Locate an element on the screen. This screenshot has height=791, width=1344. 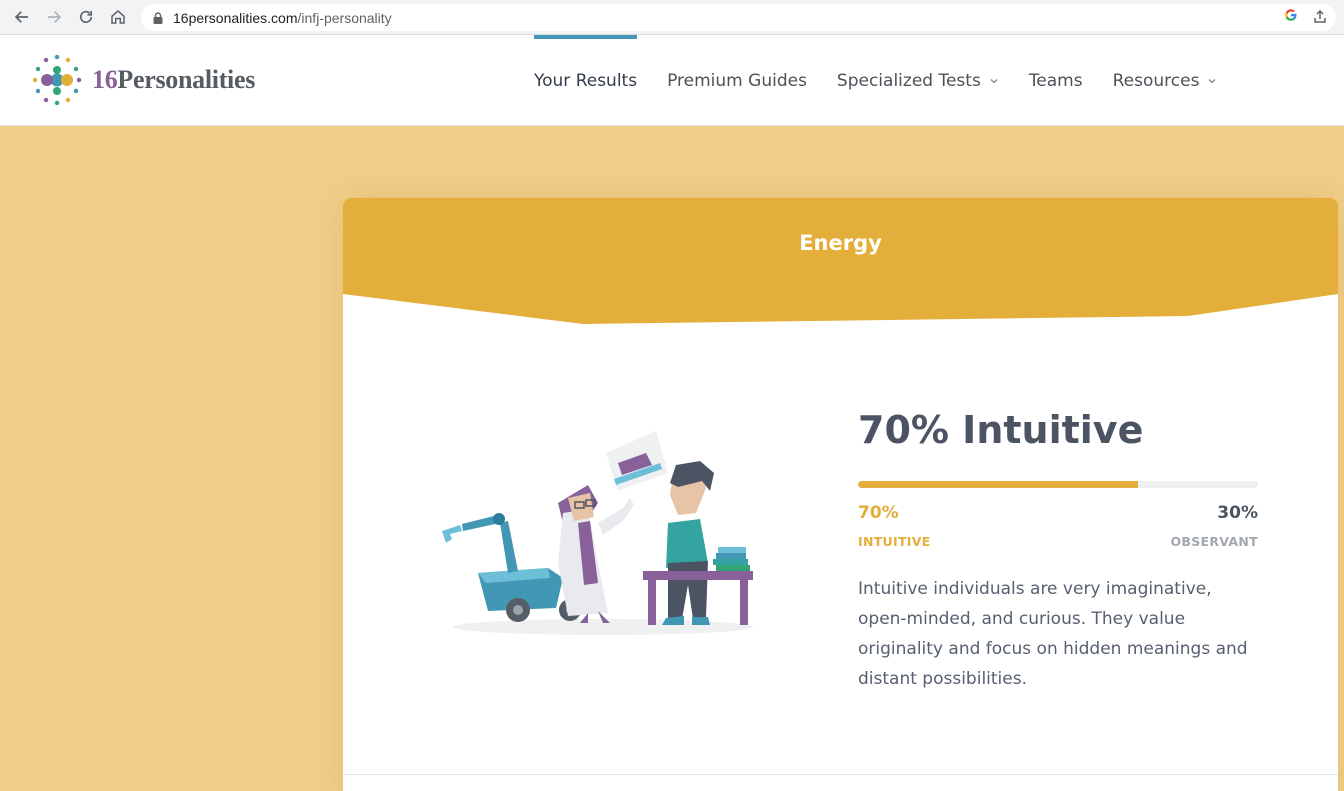
header-banner-shape is located at coordinates (840, 261).